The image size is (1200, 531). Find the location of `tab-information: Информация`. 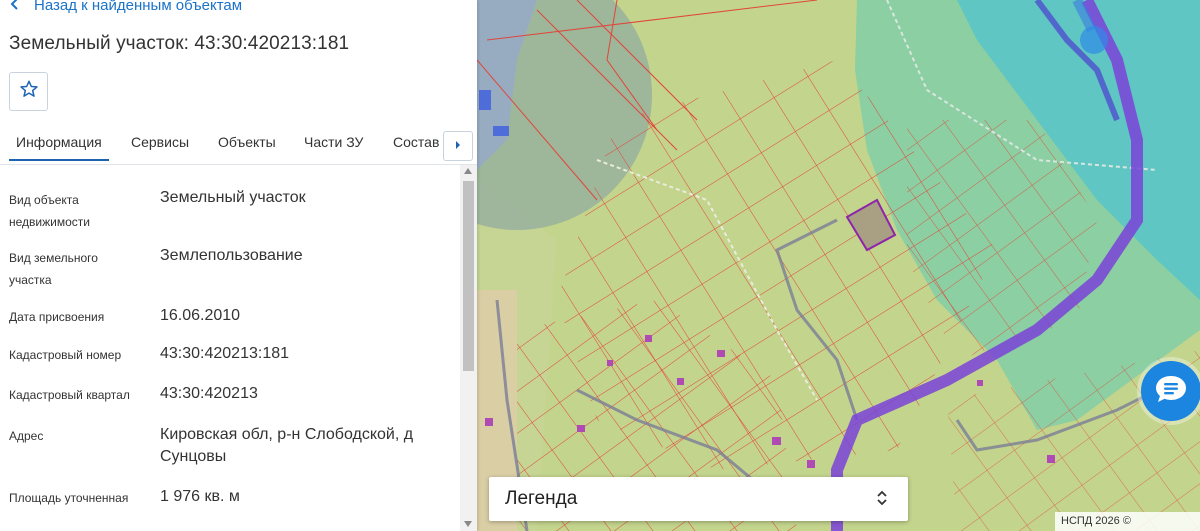

tab-information: Информация is located at coordinates (59, 147).